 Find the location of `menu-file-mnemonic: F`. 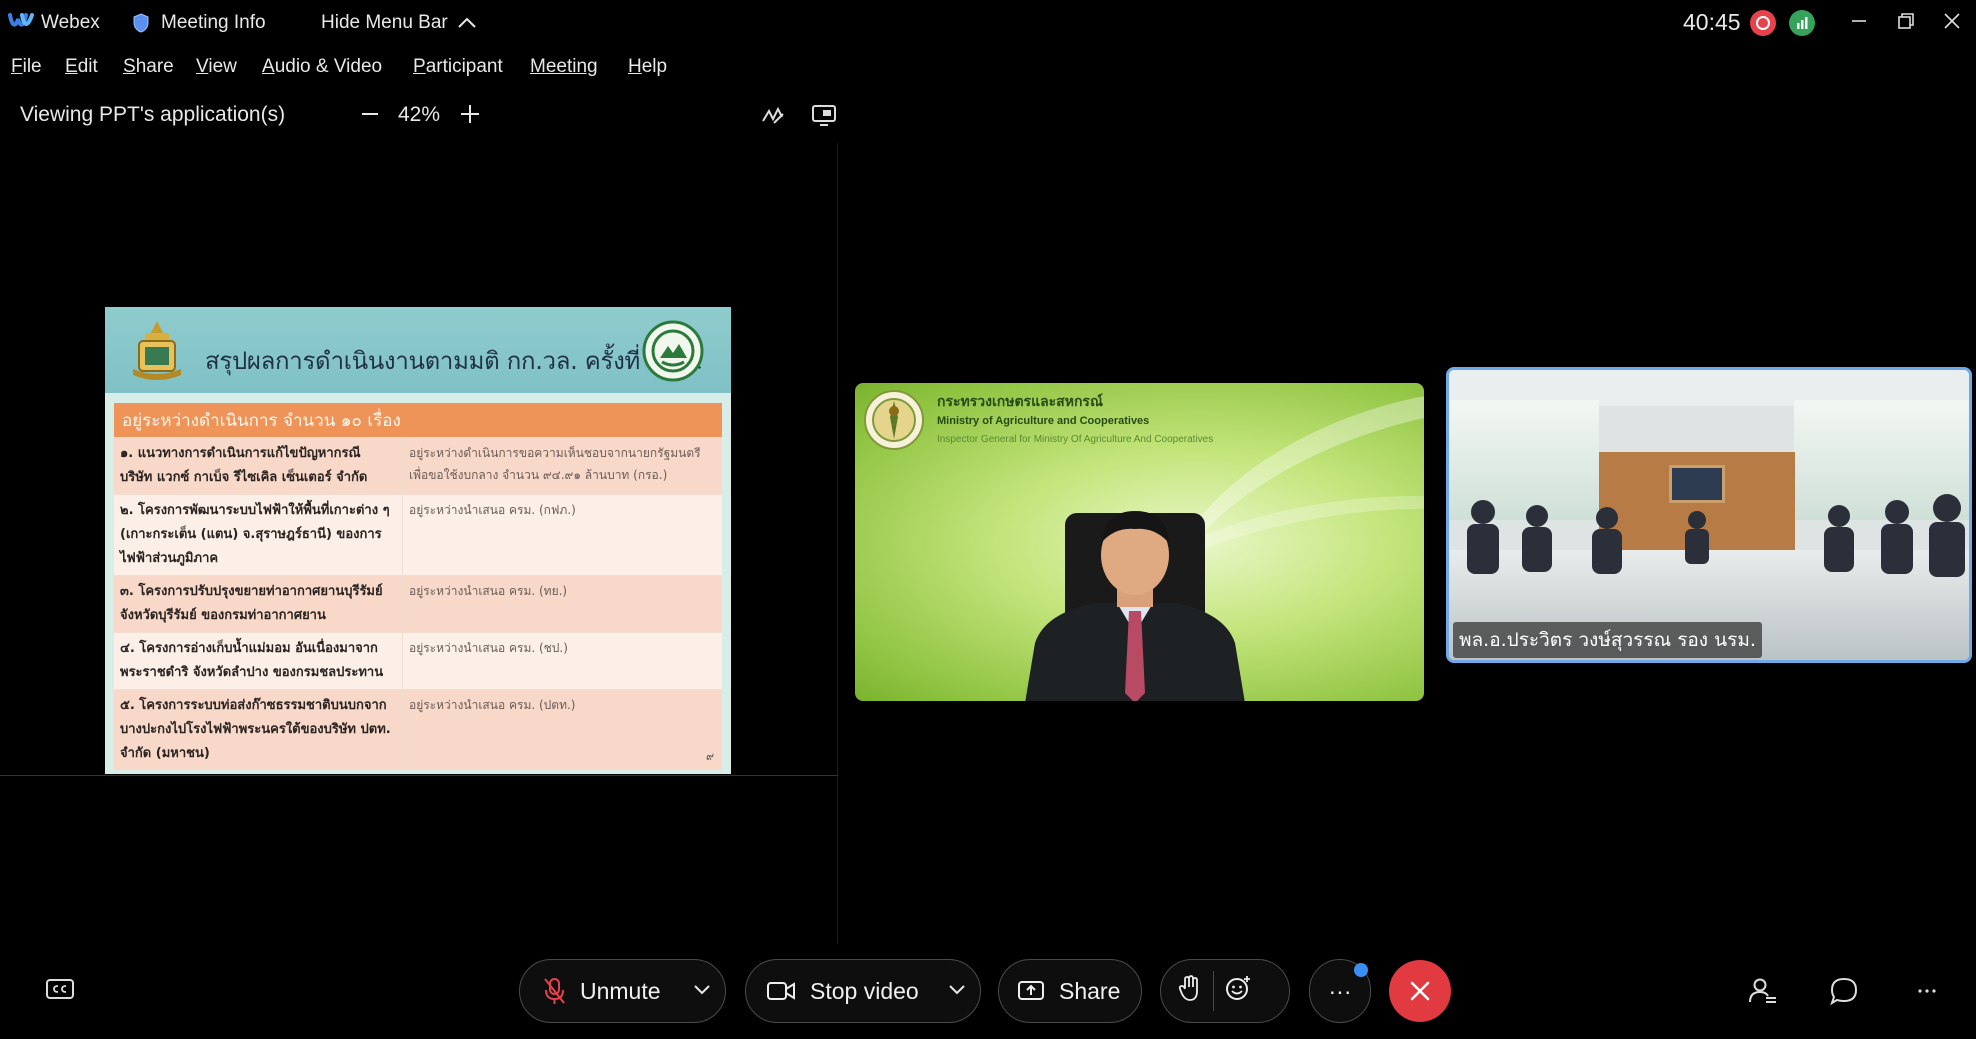

menu-file-mnemonic: F is located at coordinates (17, 66).